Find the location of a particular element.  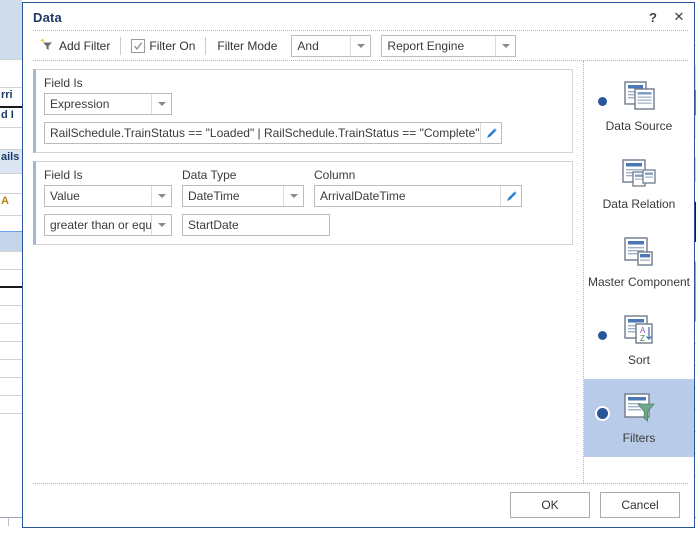

footer-divider is located at coordinates (360, 483).